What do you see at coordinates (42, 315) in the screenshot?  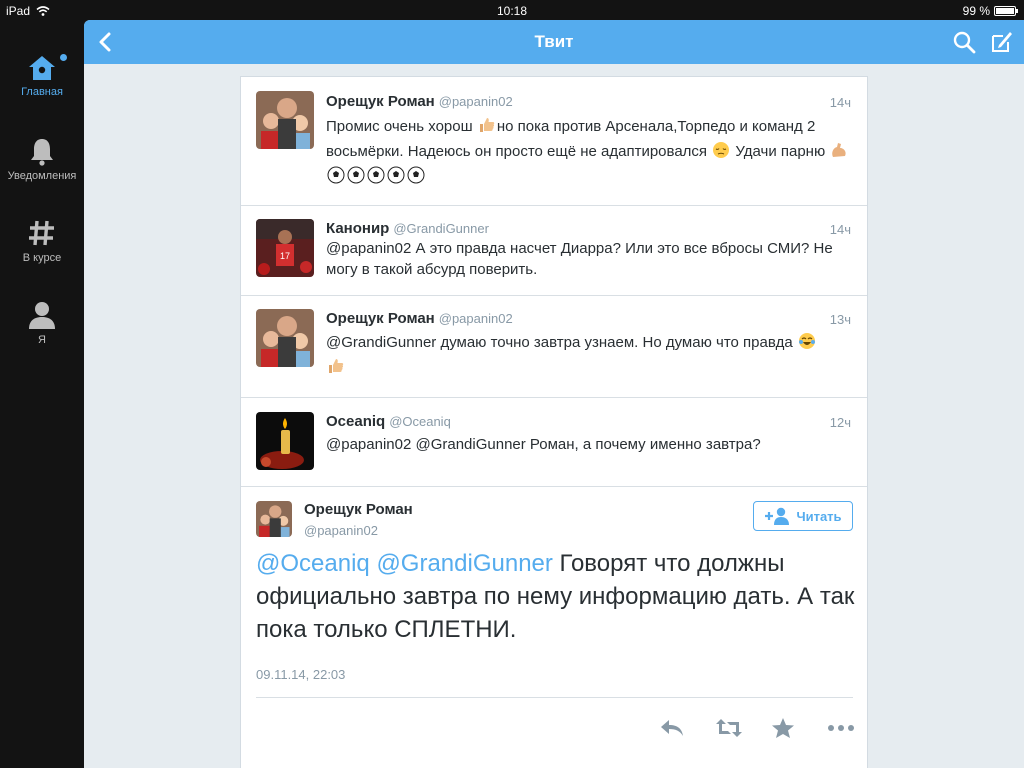 I see `person-icon` at bounding box center [42, 315].